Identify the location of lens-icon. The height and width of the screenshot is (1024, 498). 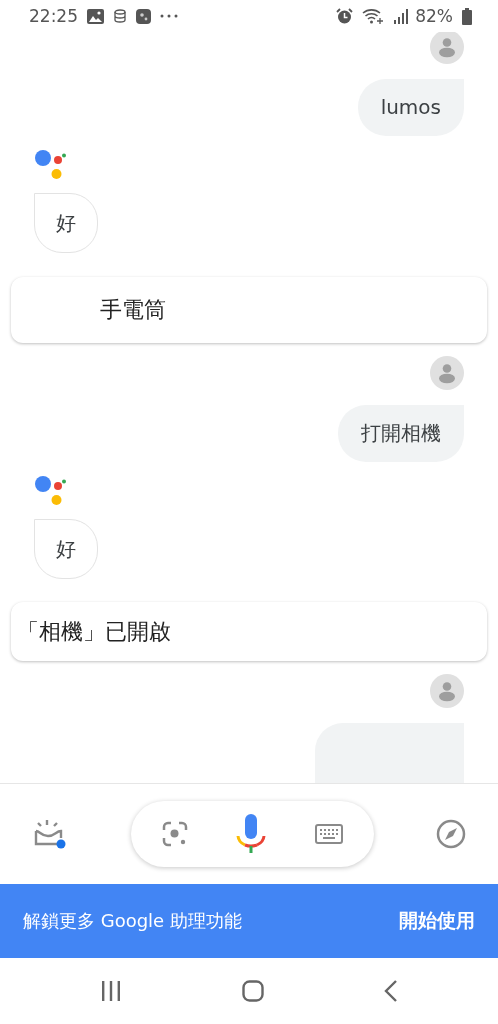
(174, 834).